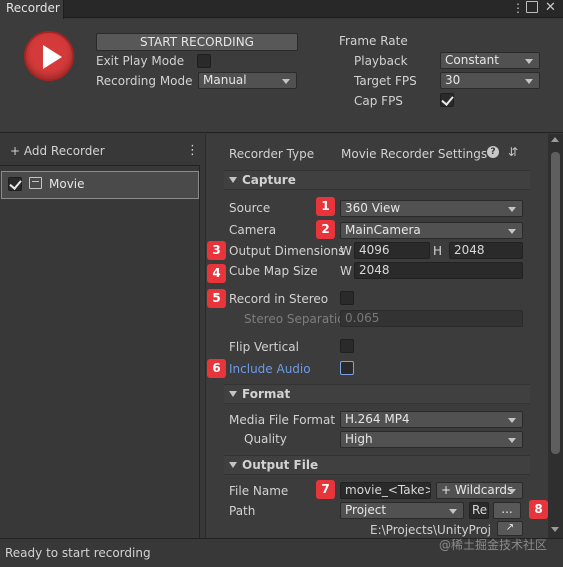 This screenshot has height=567, width=563. I want to click on format-section-title: Format, so click(266, 394).